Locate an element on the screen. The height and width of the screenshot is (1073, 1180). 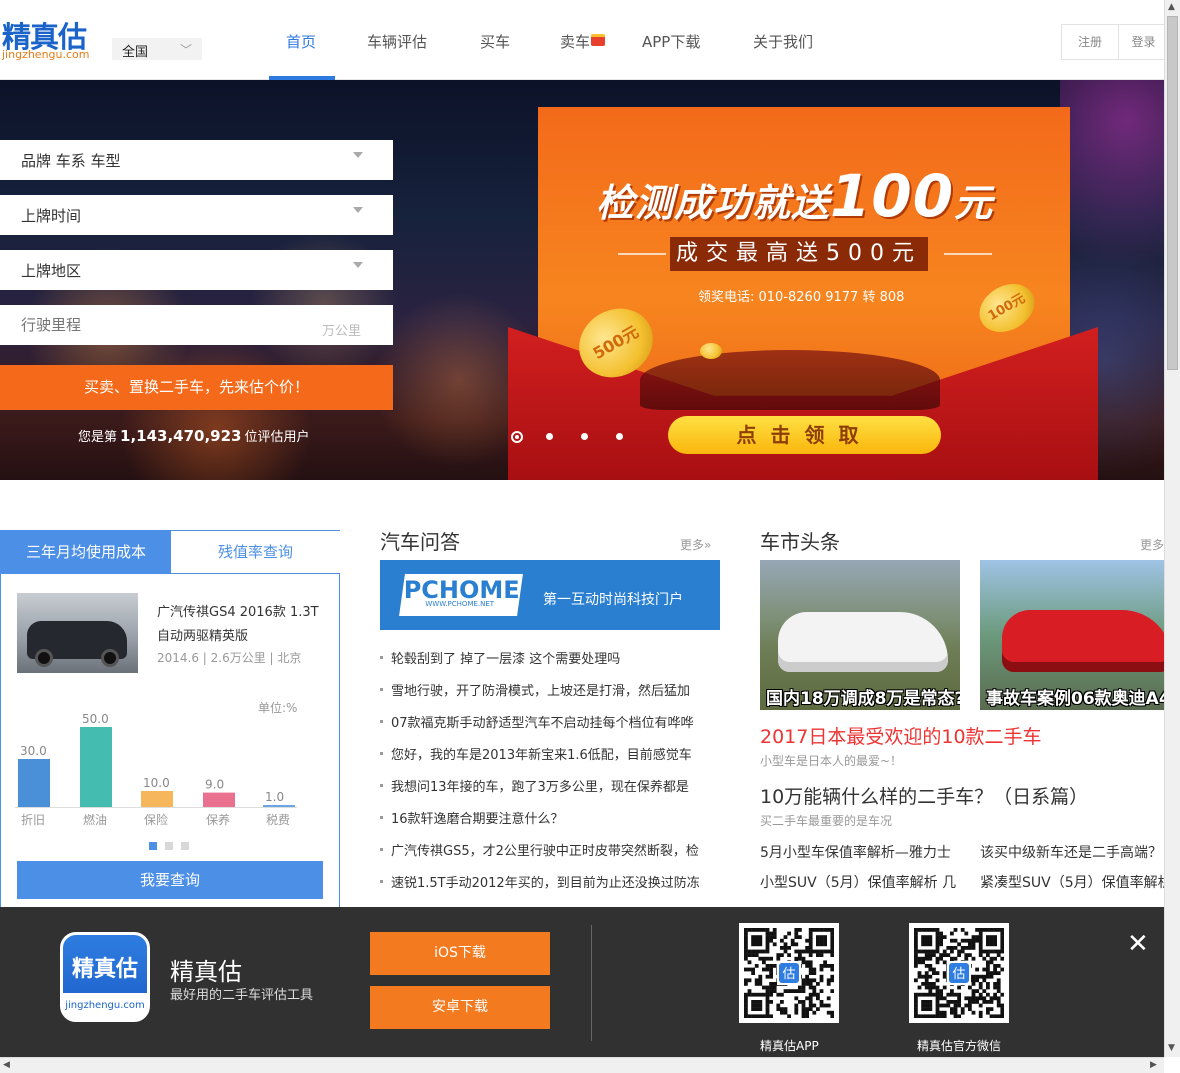
scrollbar-thumb is located at coordinates (1172, 193).